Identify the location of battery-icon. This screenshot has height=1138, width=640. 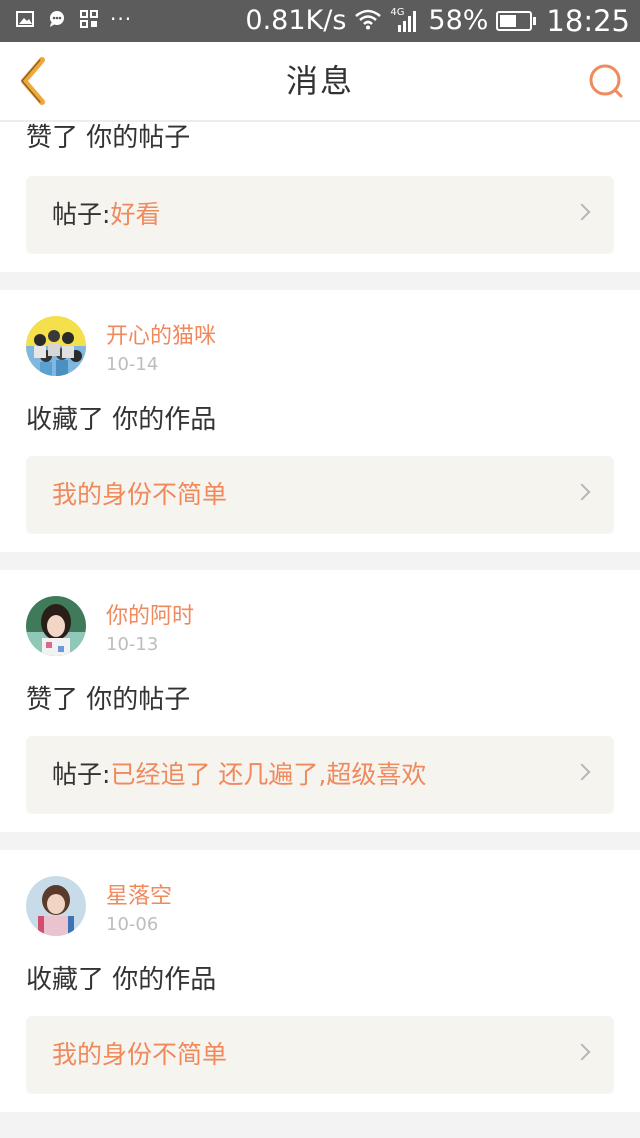
(516, 21).